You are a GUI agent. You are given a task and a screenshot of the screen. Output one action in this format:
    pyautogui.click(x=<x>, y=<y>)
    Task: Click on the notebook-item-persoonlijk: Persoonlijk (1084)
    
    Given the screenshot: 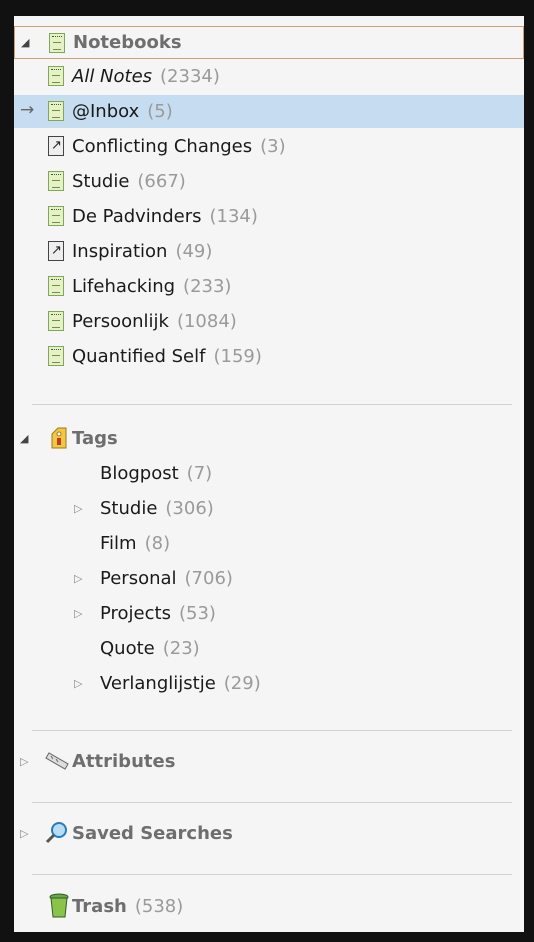 What is the action you would take?
    pyautogui.click(x=269, y=321)
    